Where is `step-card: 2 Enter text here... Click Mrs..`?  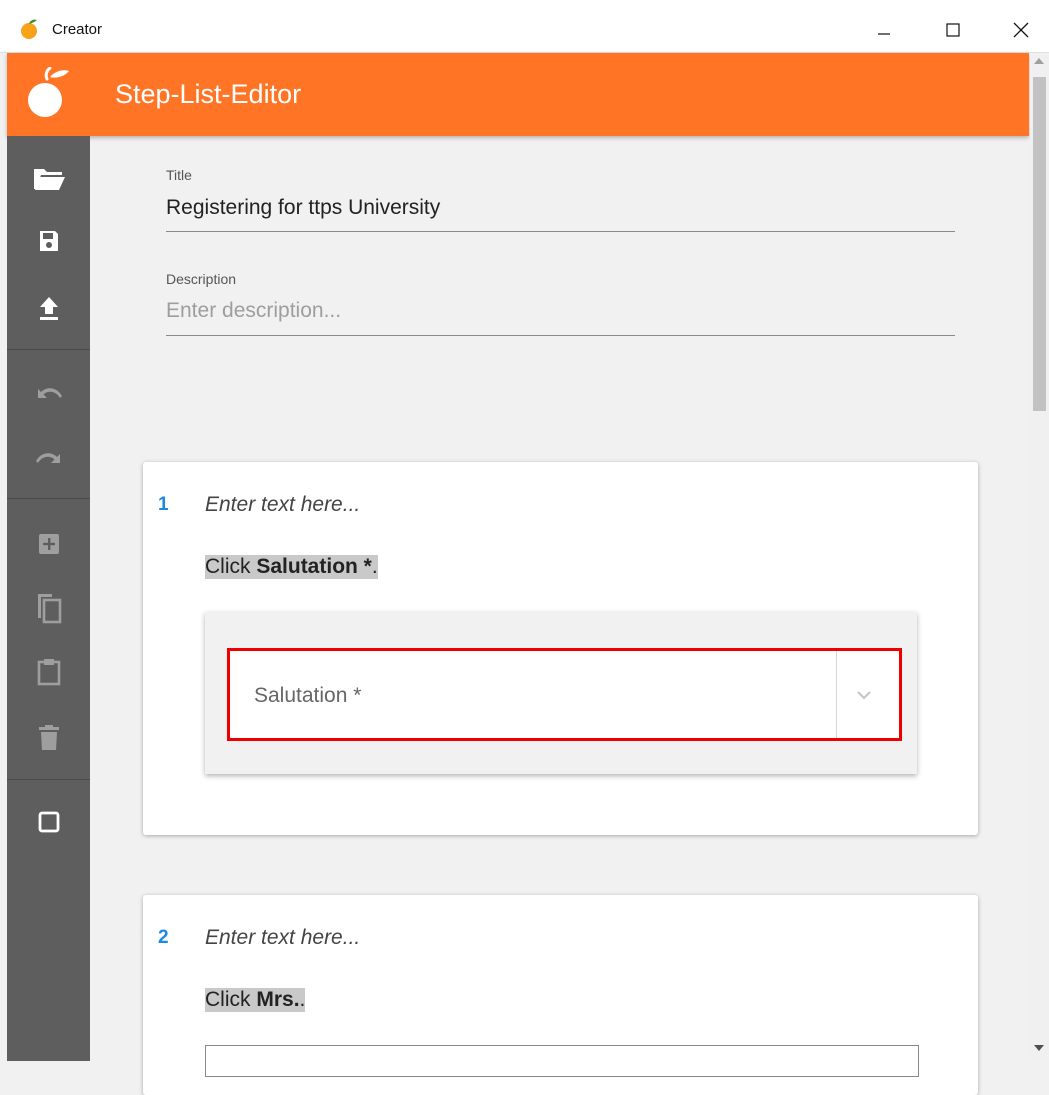 step-card: 2 Enter text here... Click Mrs.. is located at coordinates (560, 995).